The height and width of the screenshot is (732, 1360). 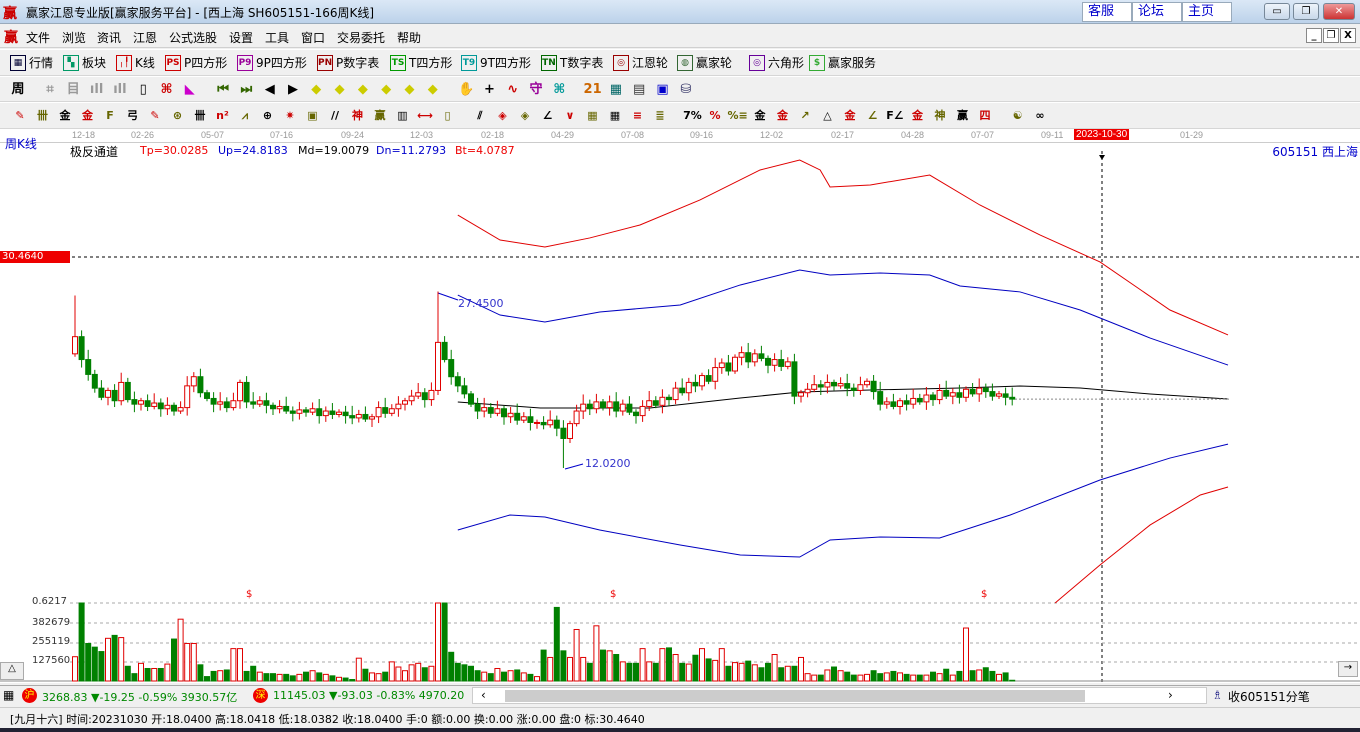 What do you see at coordinates (178, 116) in the screenshot?
I see `drawing-tool-icon: ⊛` at bounding box center [178, 116].